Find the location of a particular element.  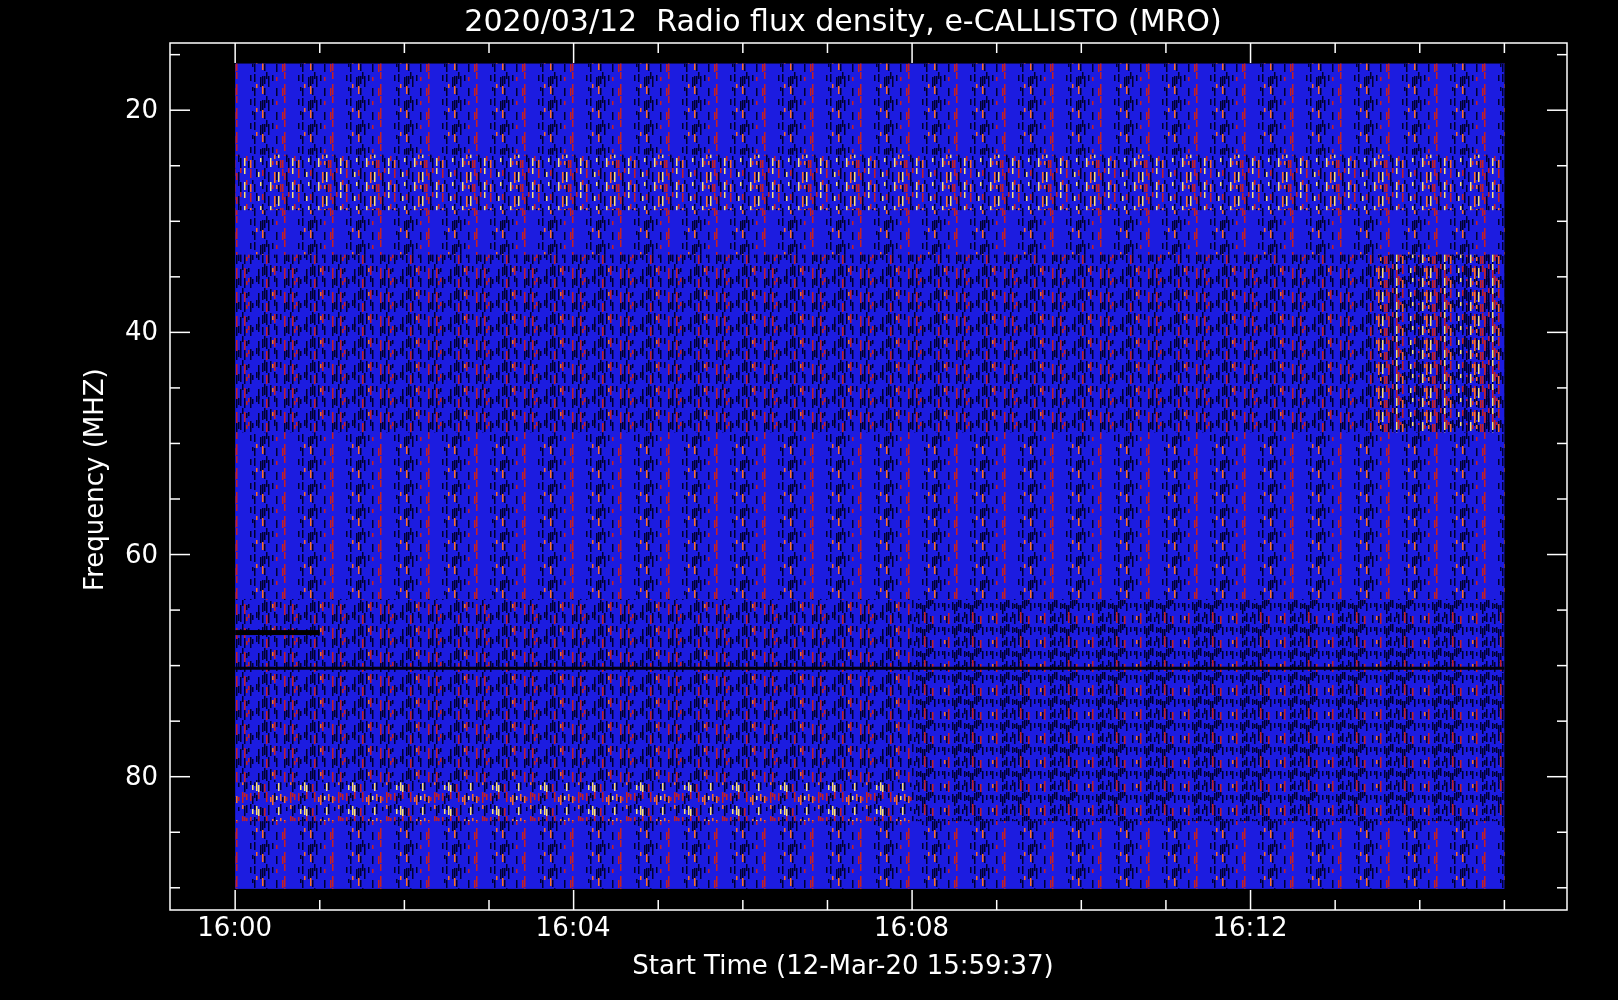

chart-title: 2020/03/12 Radio flux density, e-CALLISTO (MRO) is located at coordinates (843, 20).